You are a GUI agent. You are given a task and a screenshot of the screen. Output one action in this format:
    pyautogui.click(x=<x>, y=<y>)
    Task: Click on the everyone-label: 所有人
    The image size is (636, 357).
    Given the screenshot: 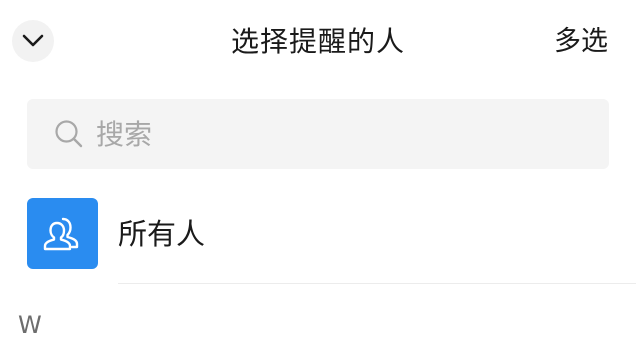 What is the action you would take?
    pyautogui.click(x=162, y=234)
    